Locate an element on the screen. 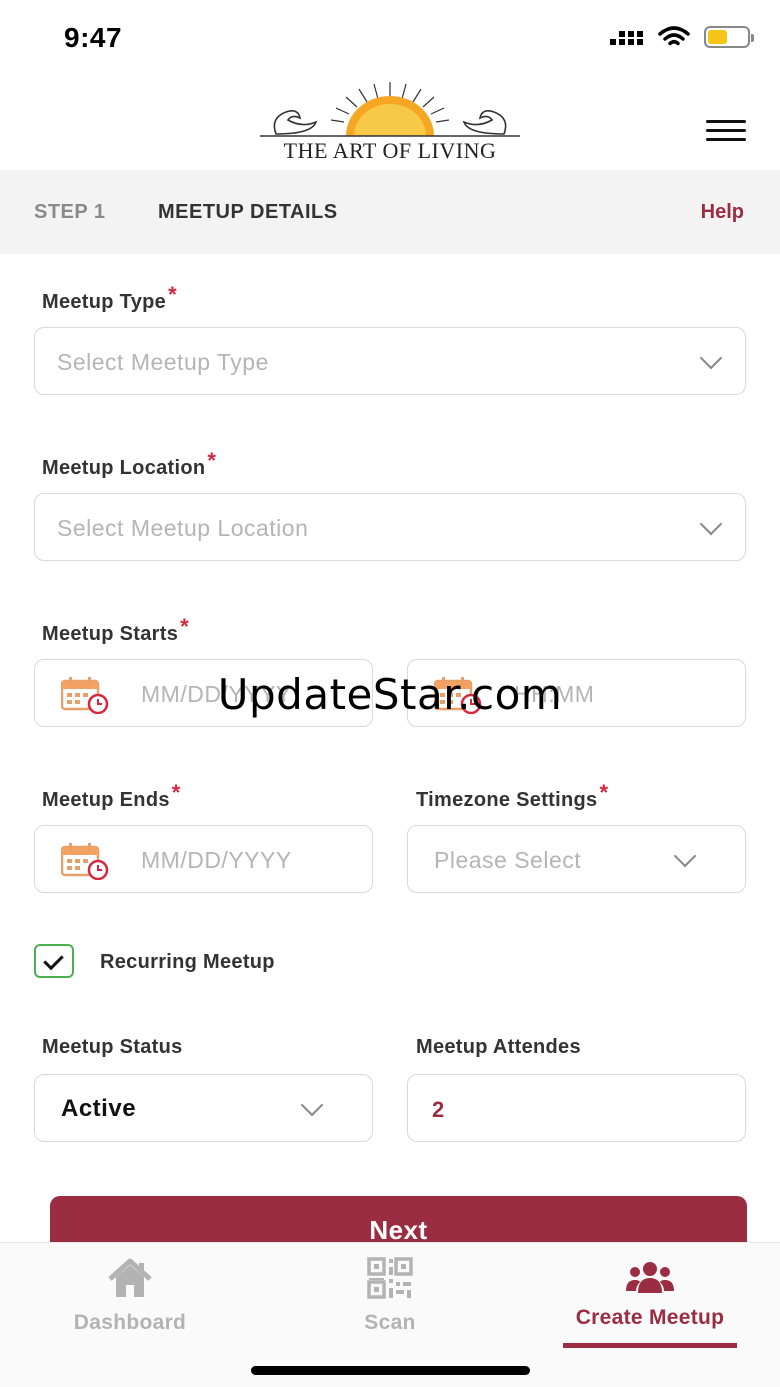  wifi-icon is located at coordinates (674, 36).